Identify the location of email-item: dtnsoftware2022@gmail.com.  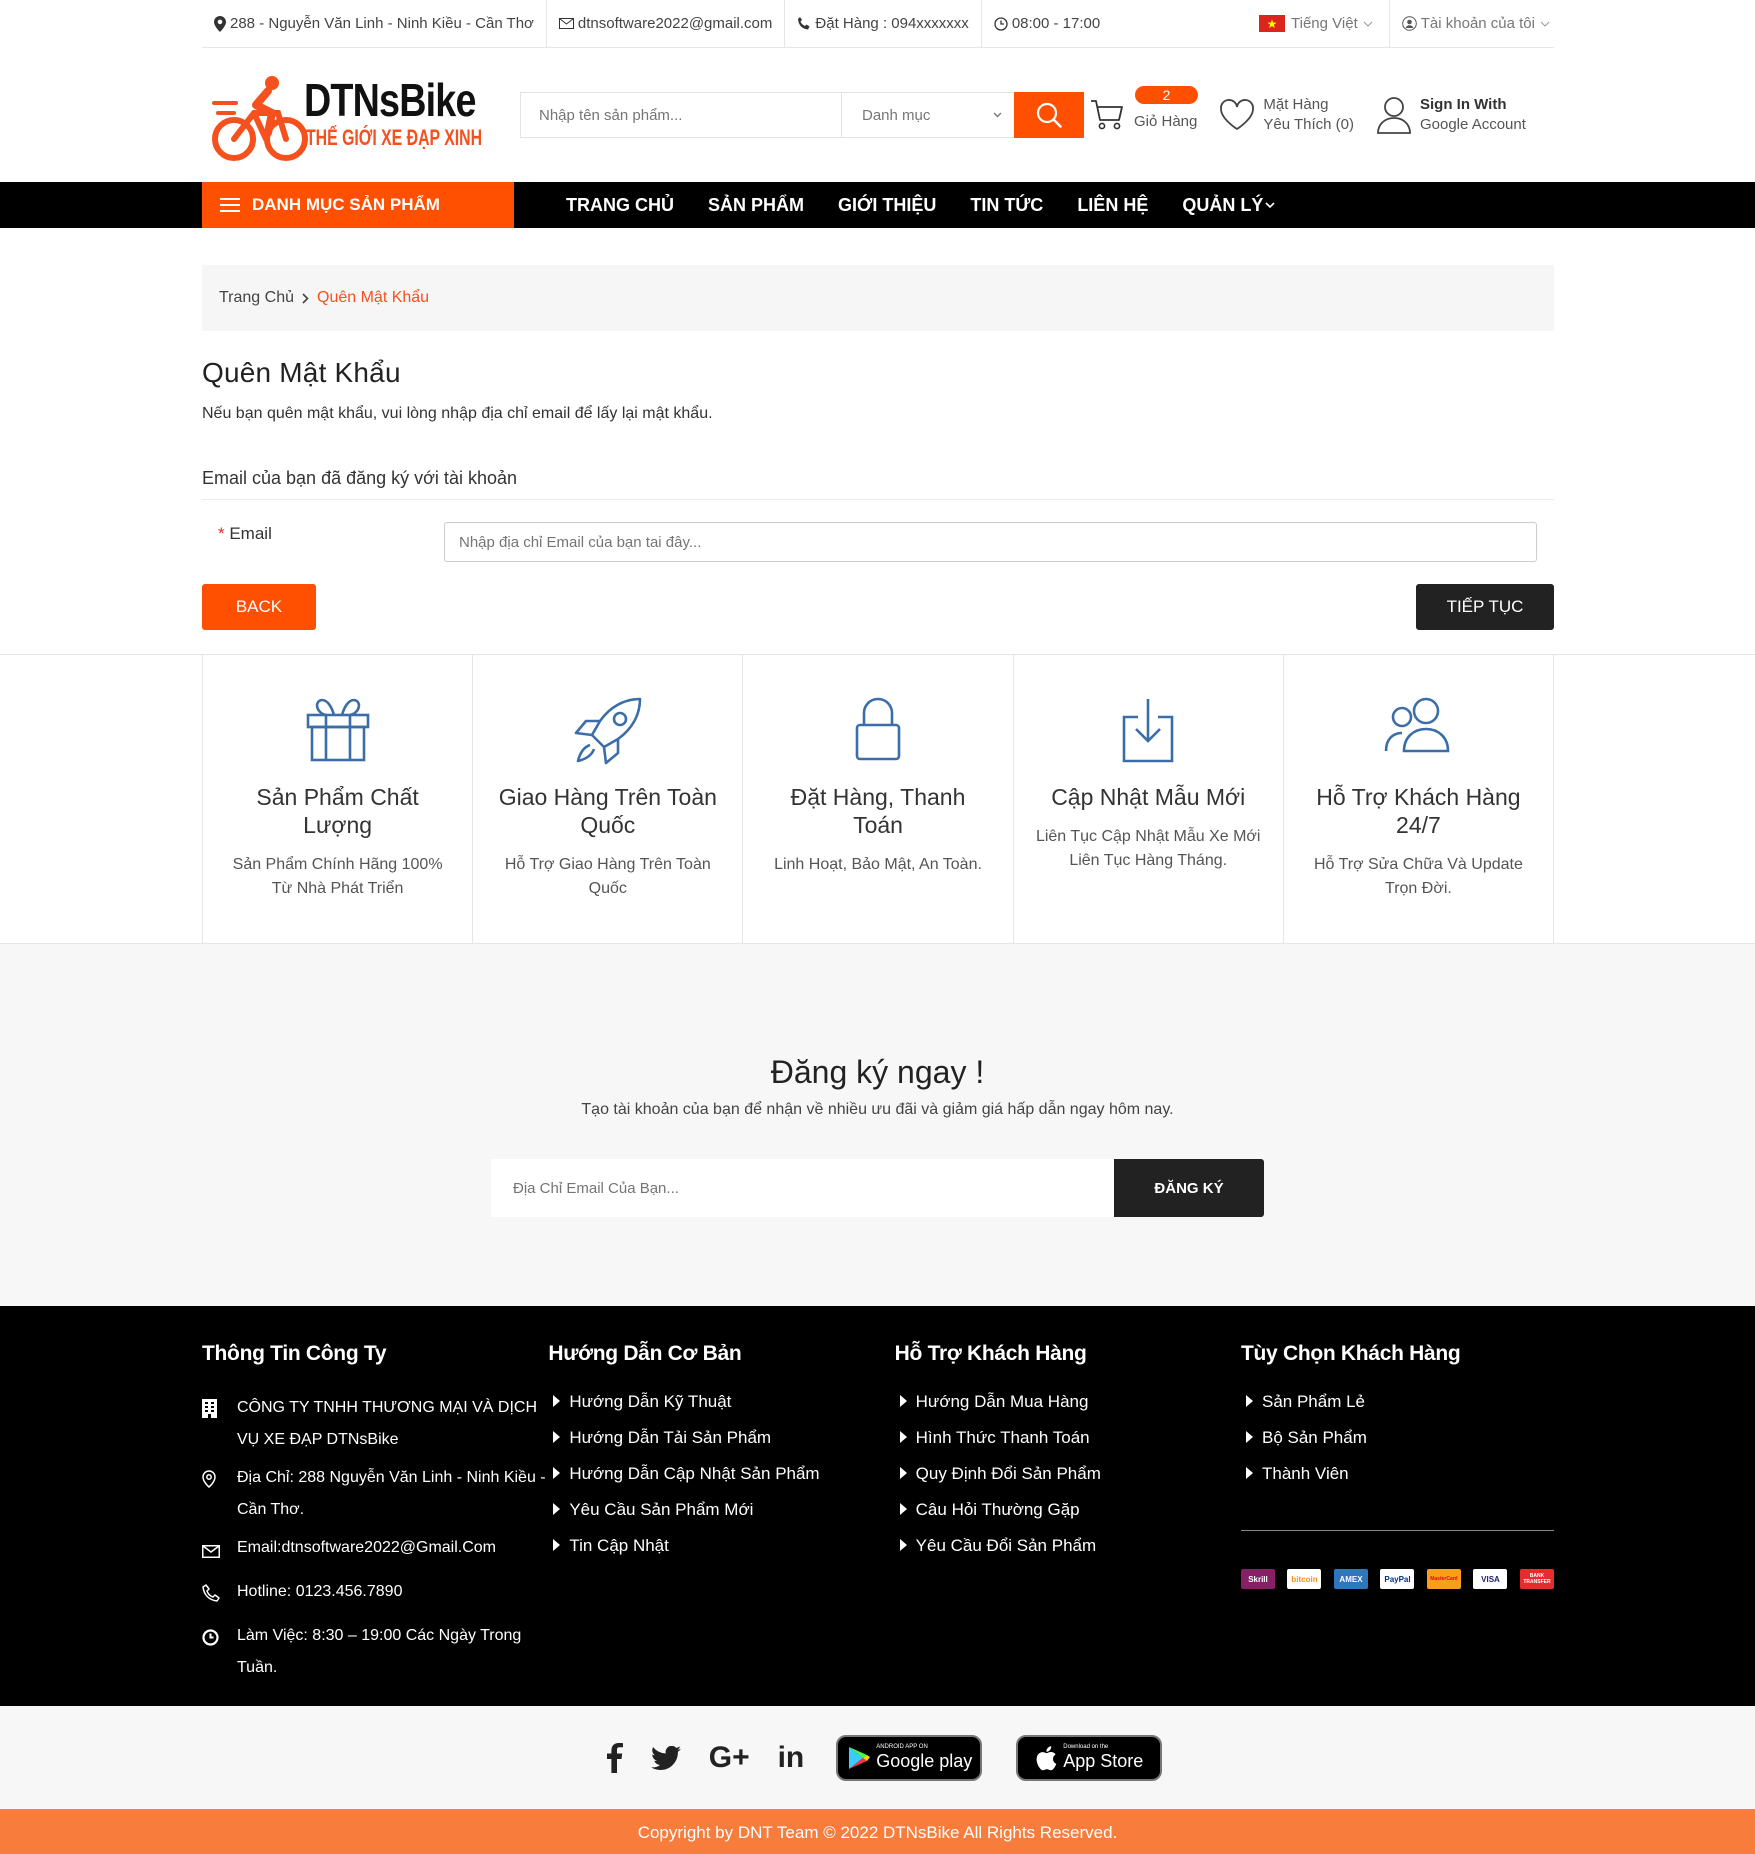
(666, 24).